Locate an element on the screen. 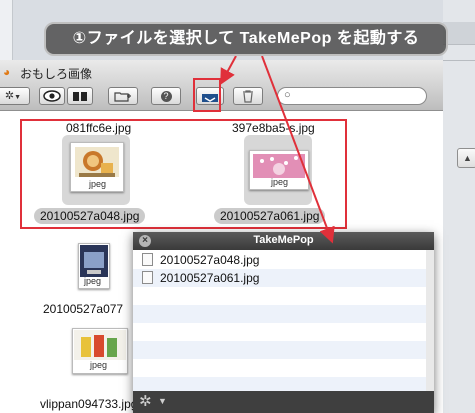  annotation-arrows is located at coordinates (277, 149).